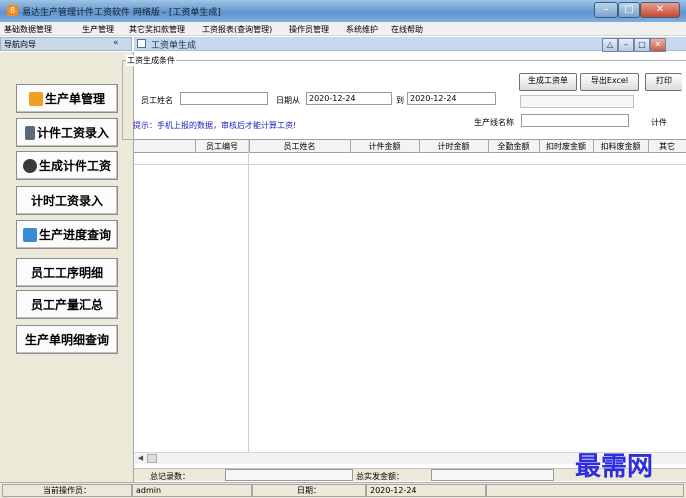 The image size is (686, 498). Describe the element at coordinates (660, 10) in the screenshot. I see `close-button: ✕` at that location.